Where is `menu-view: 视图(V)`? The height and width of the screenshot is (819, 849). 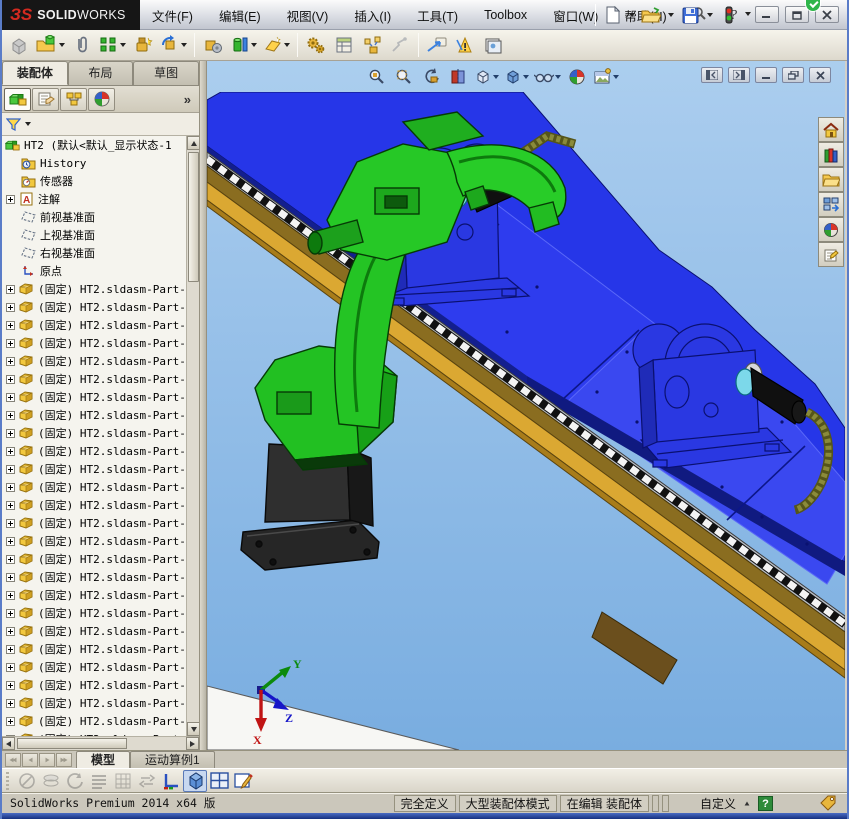 menu-view: 视图(V) is located at coordinates (308, 15).